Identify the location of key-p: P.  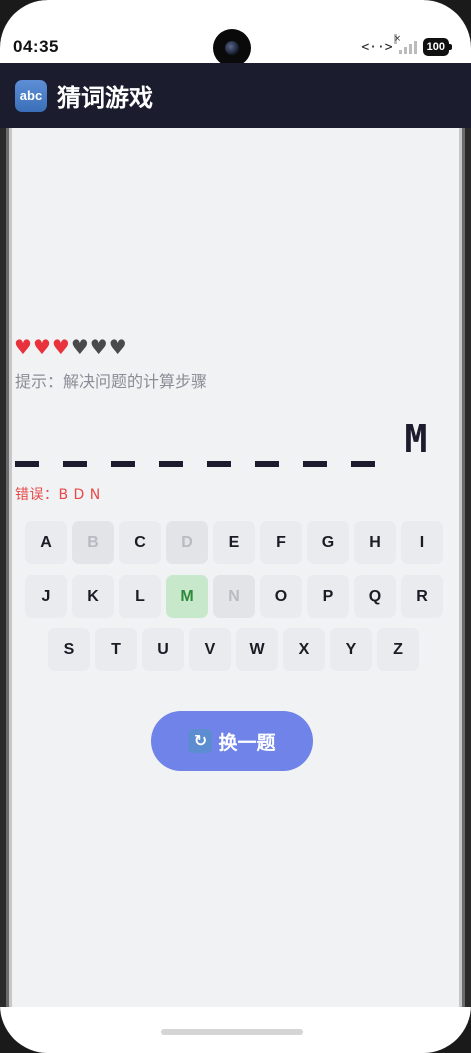
(328, 596).